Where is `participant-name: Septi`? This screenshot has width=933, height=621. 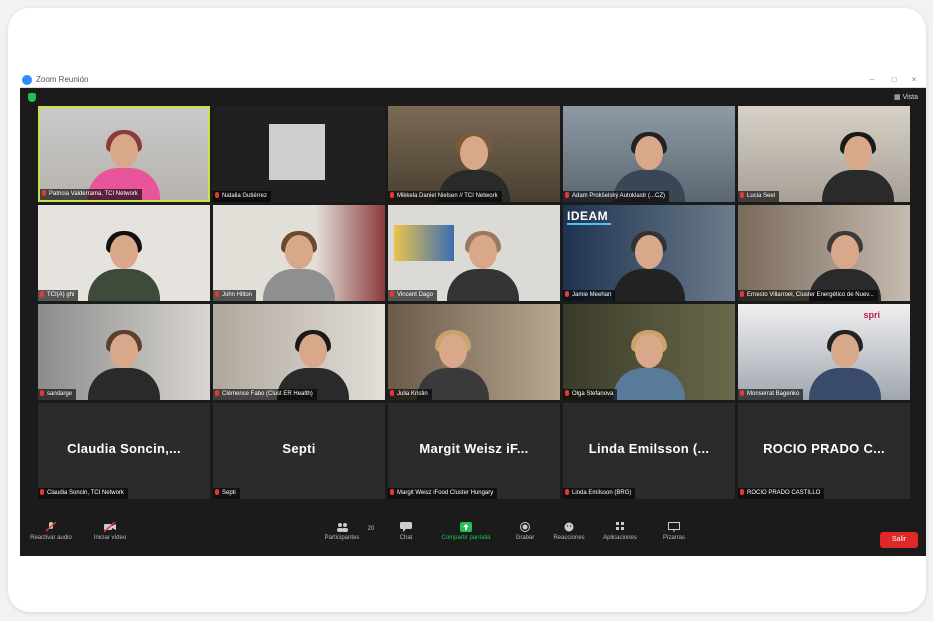 participant-name: Septi is located at coordinates (226, 493).